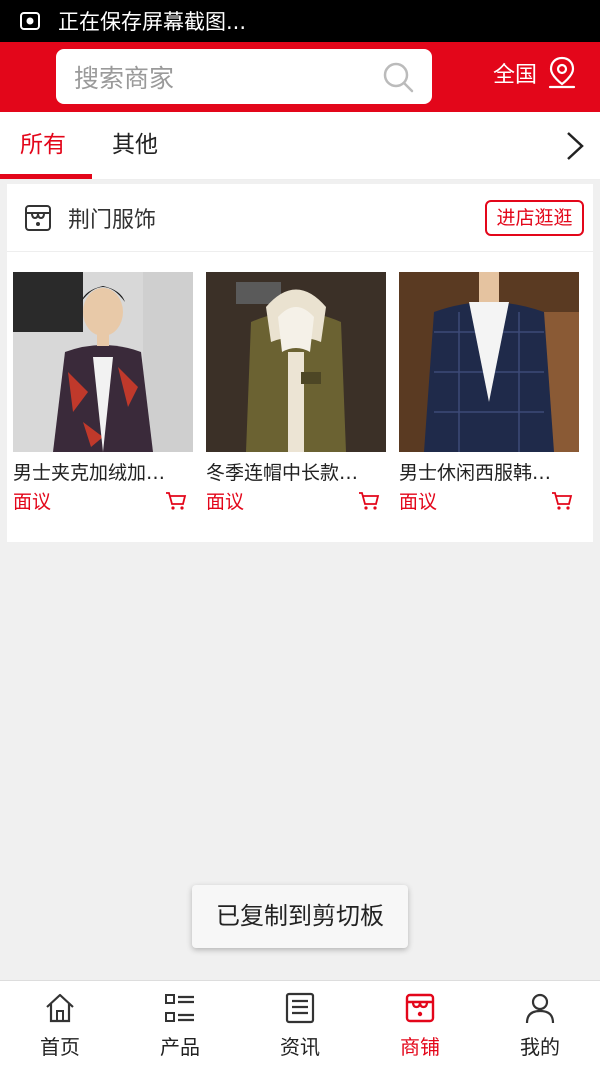 The height and width of the screenshot is (1067, 600). Describe the element at coordinates (540, 1047) in the screenshot. I see `nav-label: 我的` at that location.